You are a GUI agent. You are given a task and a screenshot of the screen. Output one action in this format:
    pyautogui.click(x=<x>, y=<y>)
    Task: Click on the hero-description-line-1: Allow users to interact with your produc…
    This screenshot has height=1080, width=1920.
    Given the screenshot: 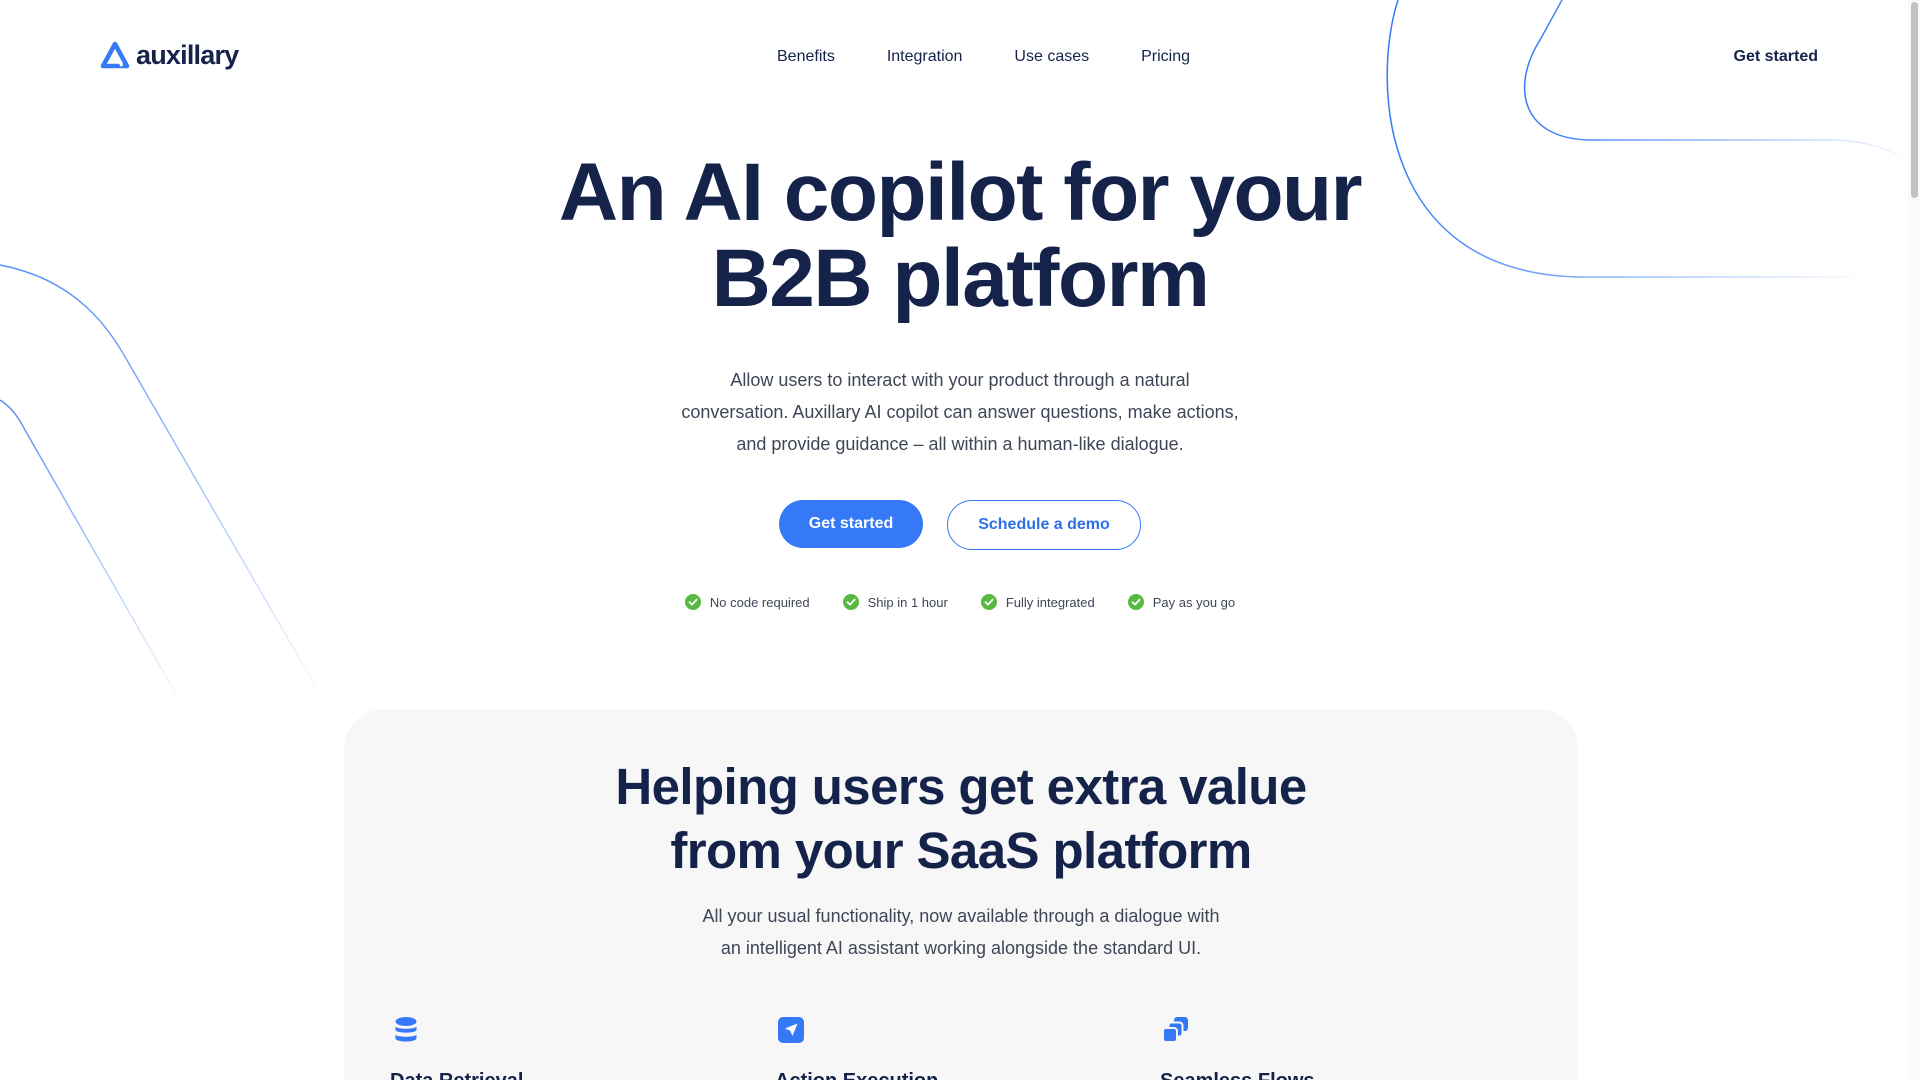 What is the action you would take?
    pyautogui.click(x=960, y=380)
    